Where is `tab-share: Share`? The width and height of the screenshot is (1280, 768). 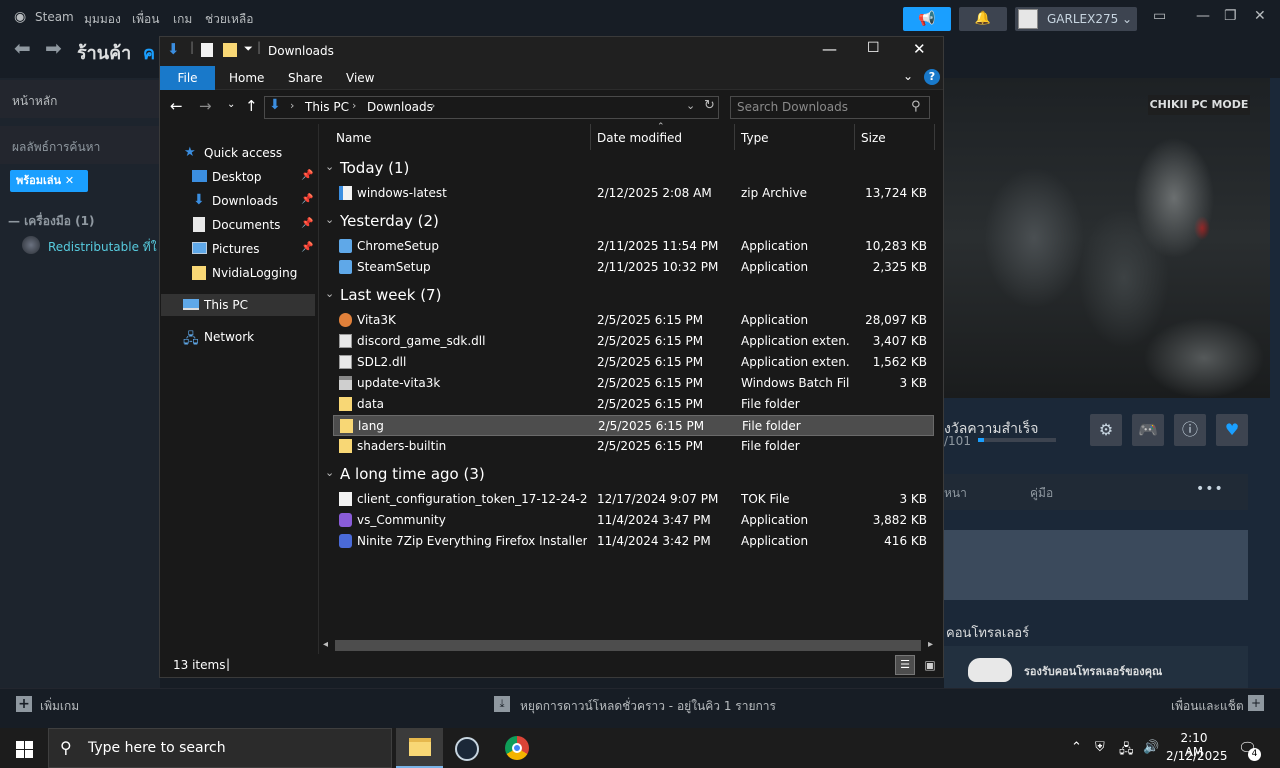
tab-share: Share is located at coordinates (305, 78).